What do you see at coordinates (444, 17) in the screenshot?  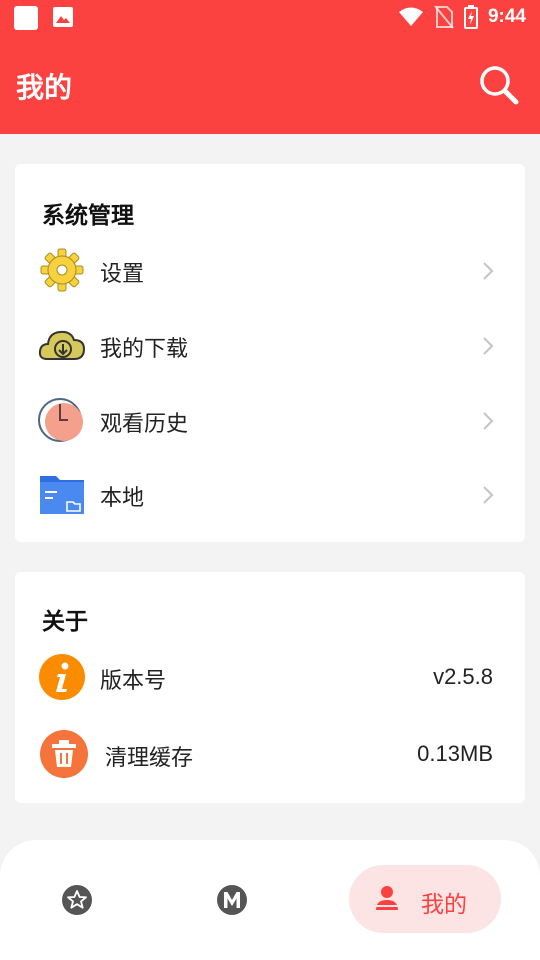 I see `no-sim-icon` at bounding box center [444, 17].